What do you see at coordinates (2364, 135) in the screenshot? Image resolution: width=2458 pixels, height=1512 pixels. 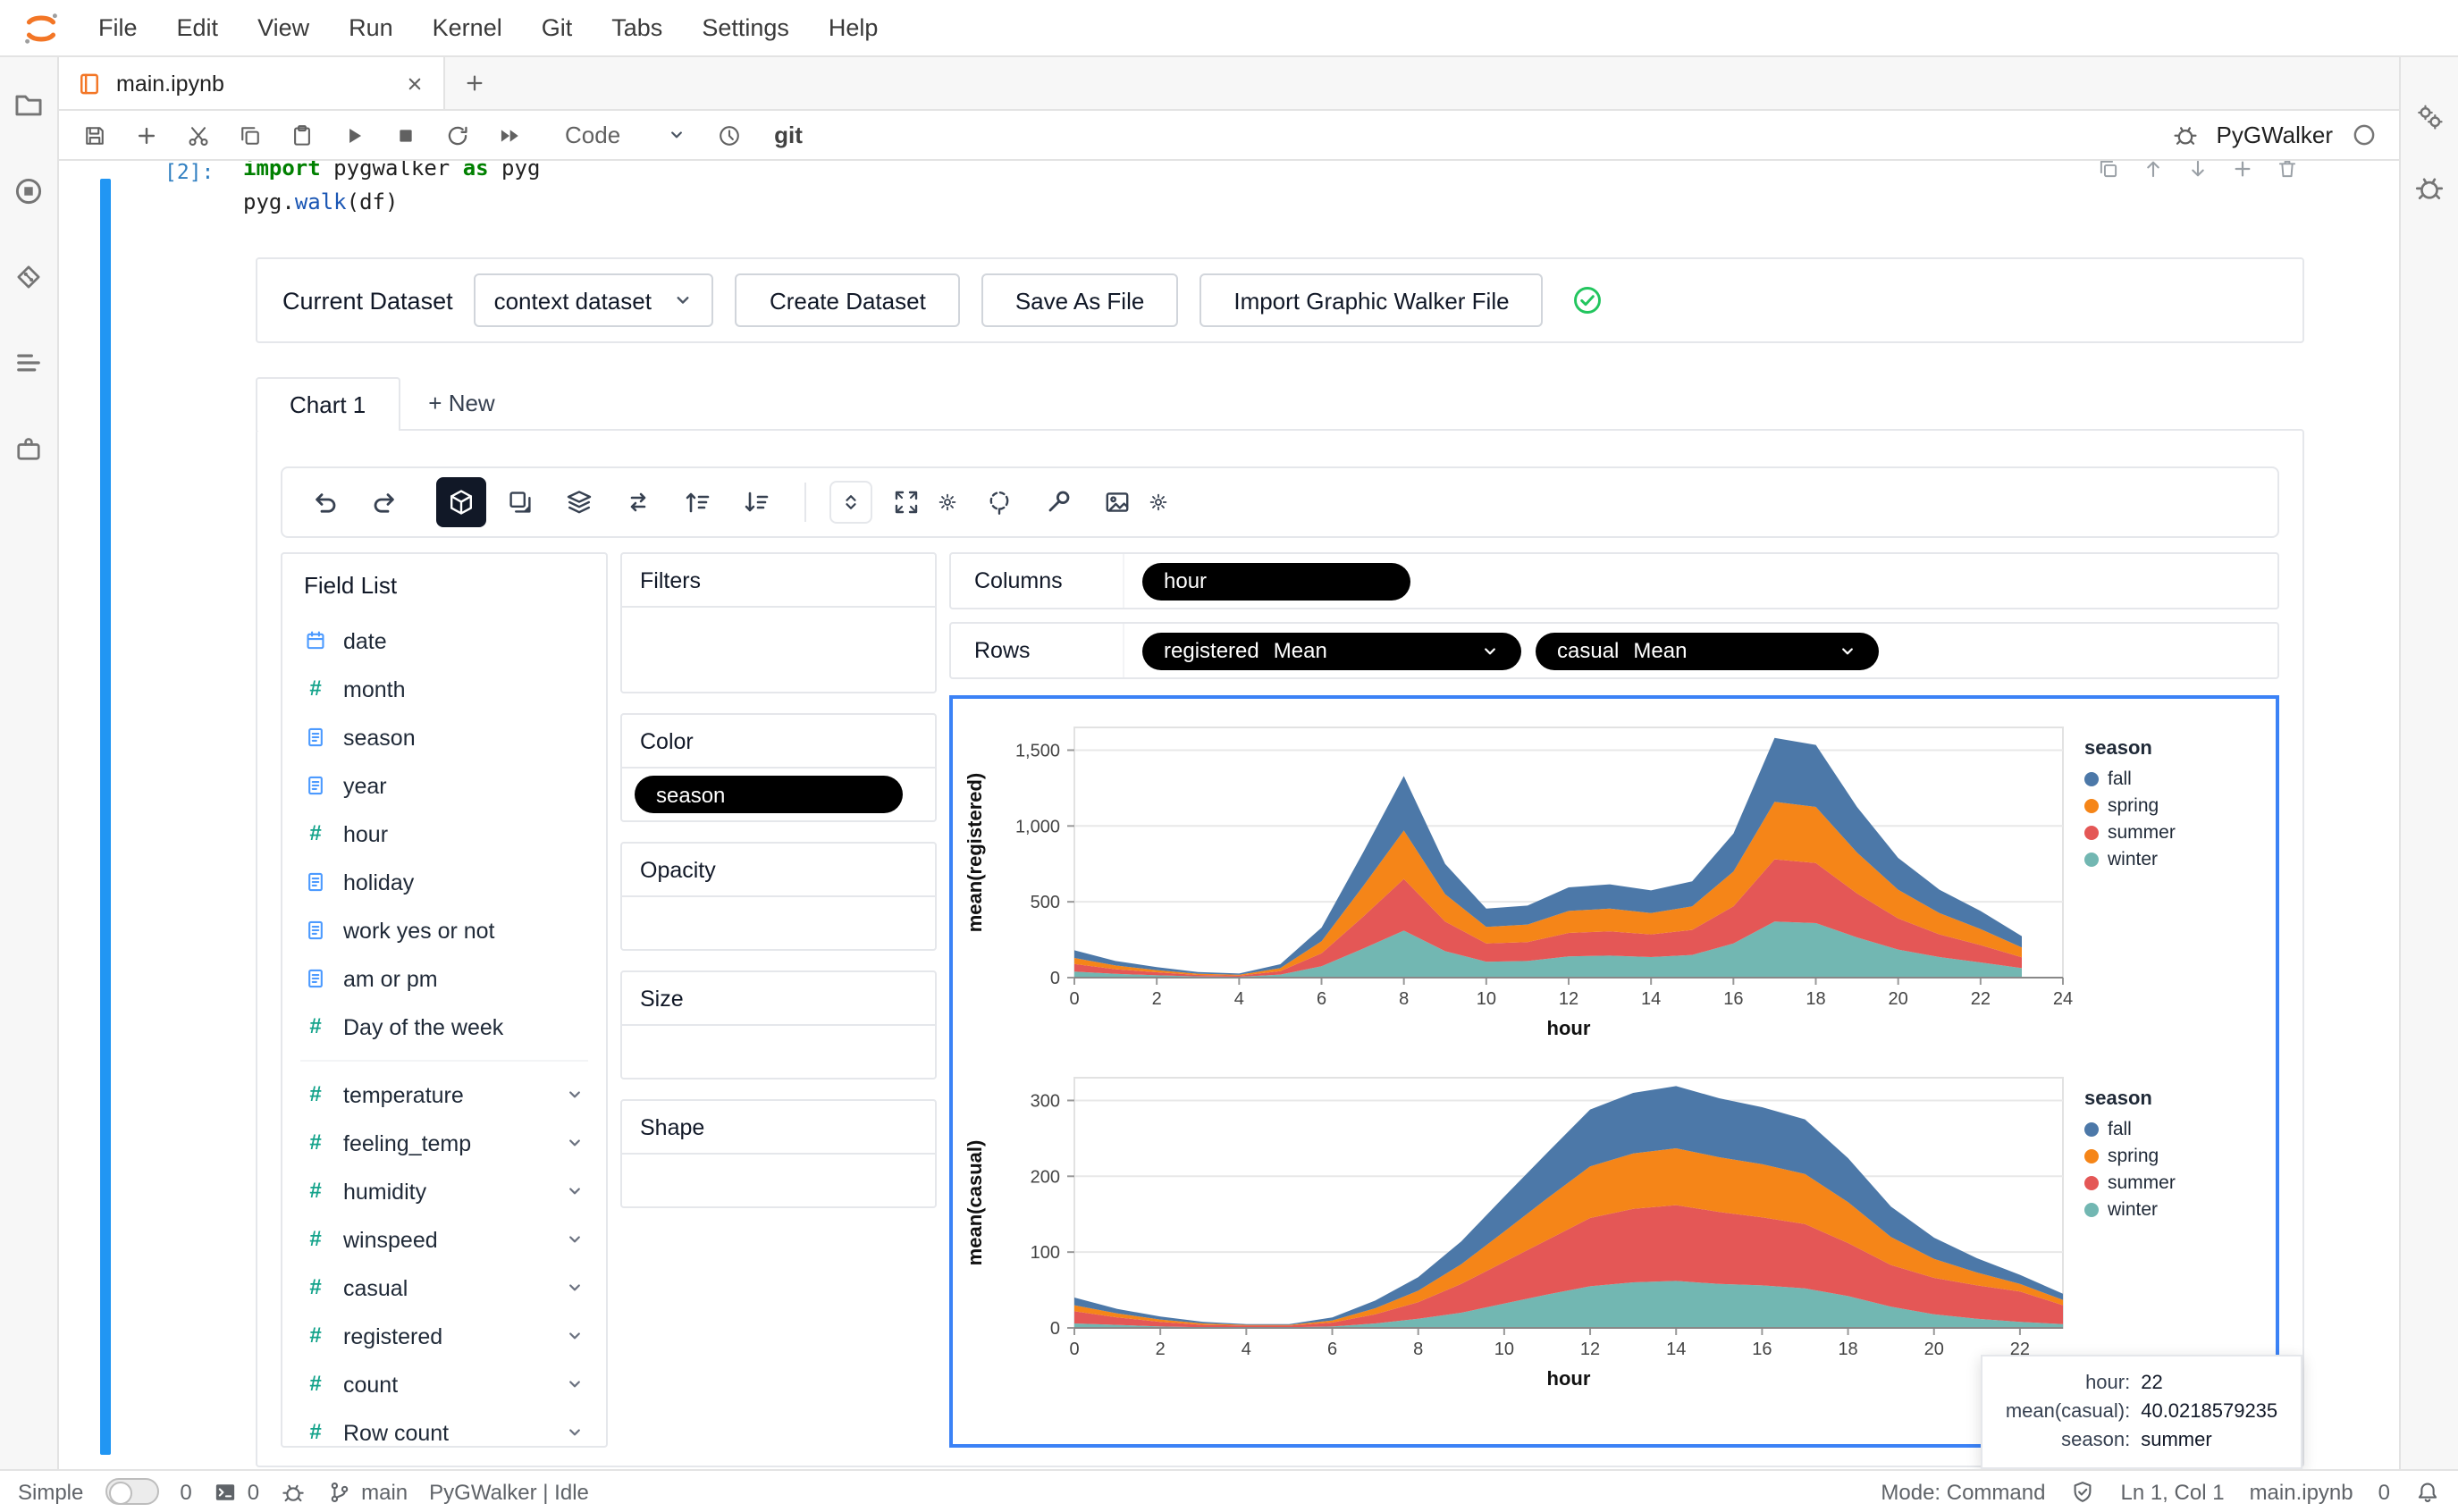 I see `kernel-status-icon` at bounding box center [2364, 135].